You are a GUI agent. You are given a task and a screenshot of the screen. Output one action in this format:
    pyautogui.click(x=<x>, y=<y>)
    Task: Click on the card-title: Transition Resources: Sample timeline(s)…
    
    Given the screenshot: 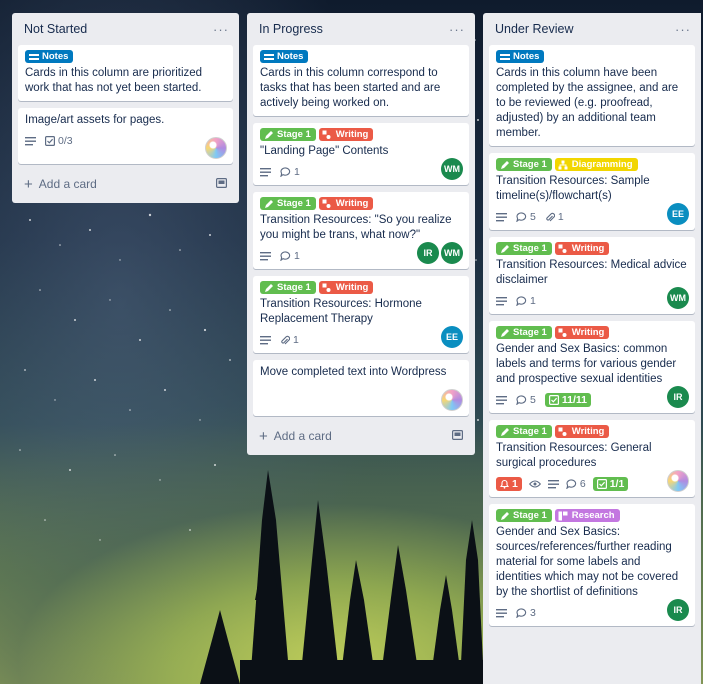 What is the action you would take?
    pyautogui.click(x=573, y=188)
    